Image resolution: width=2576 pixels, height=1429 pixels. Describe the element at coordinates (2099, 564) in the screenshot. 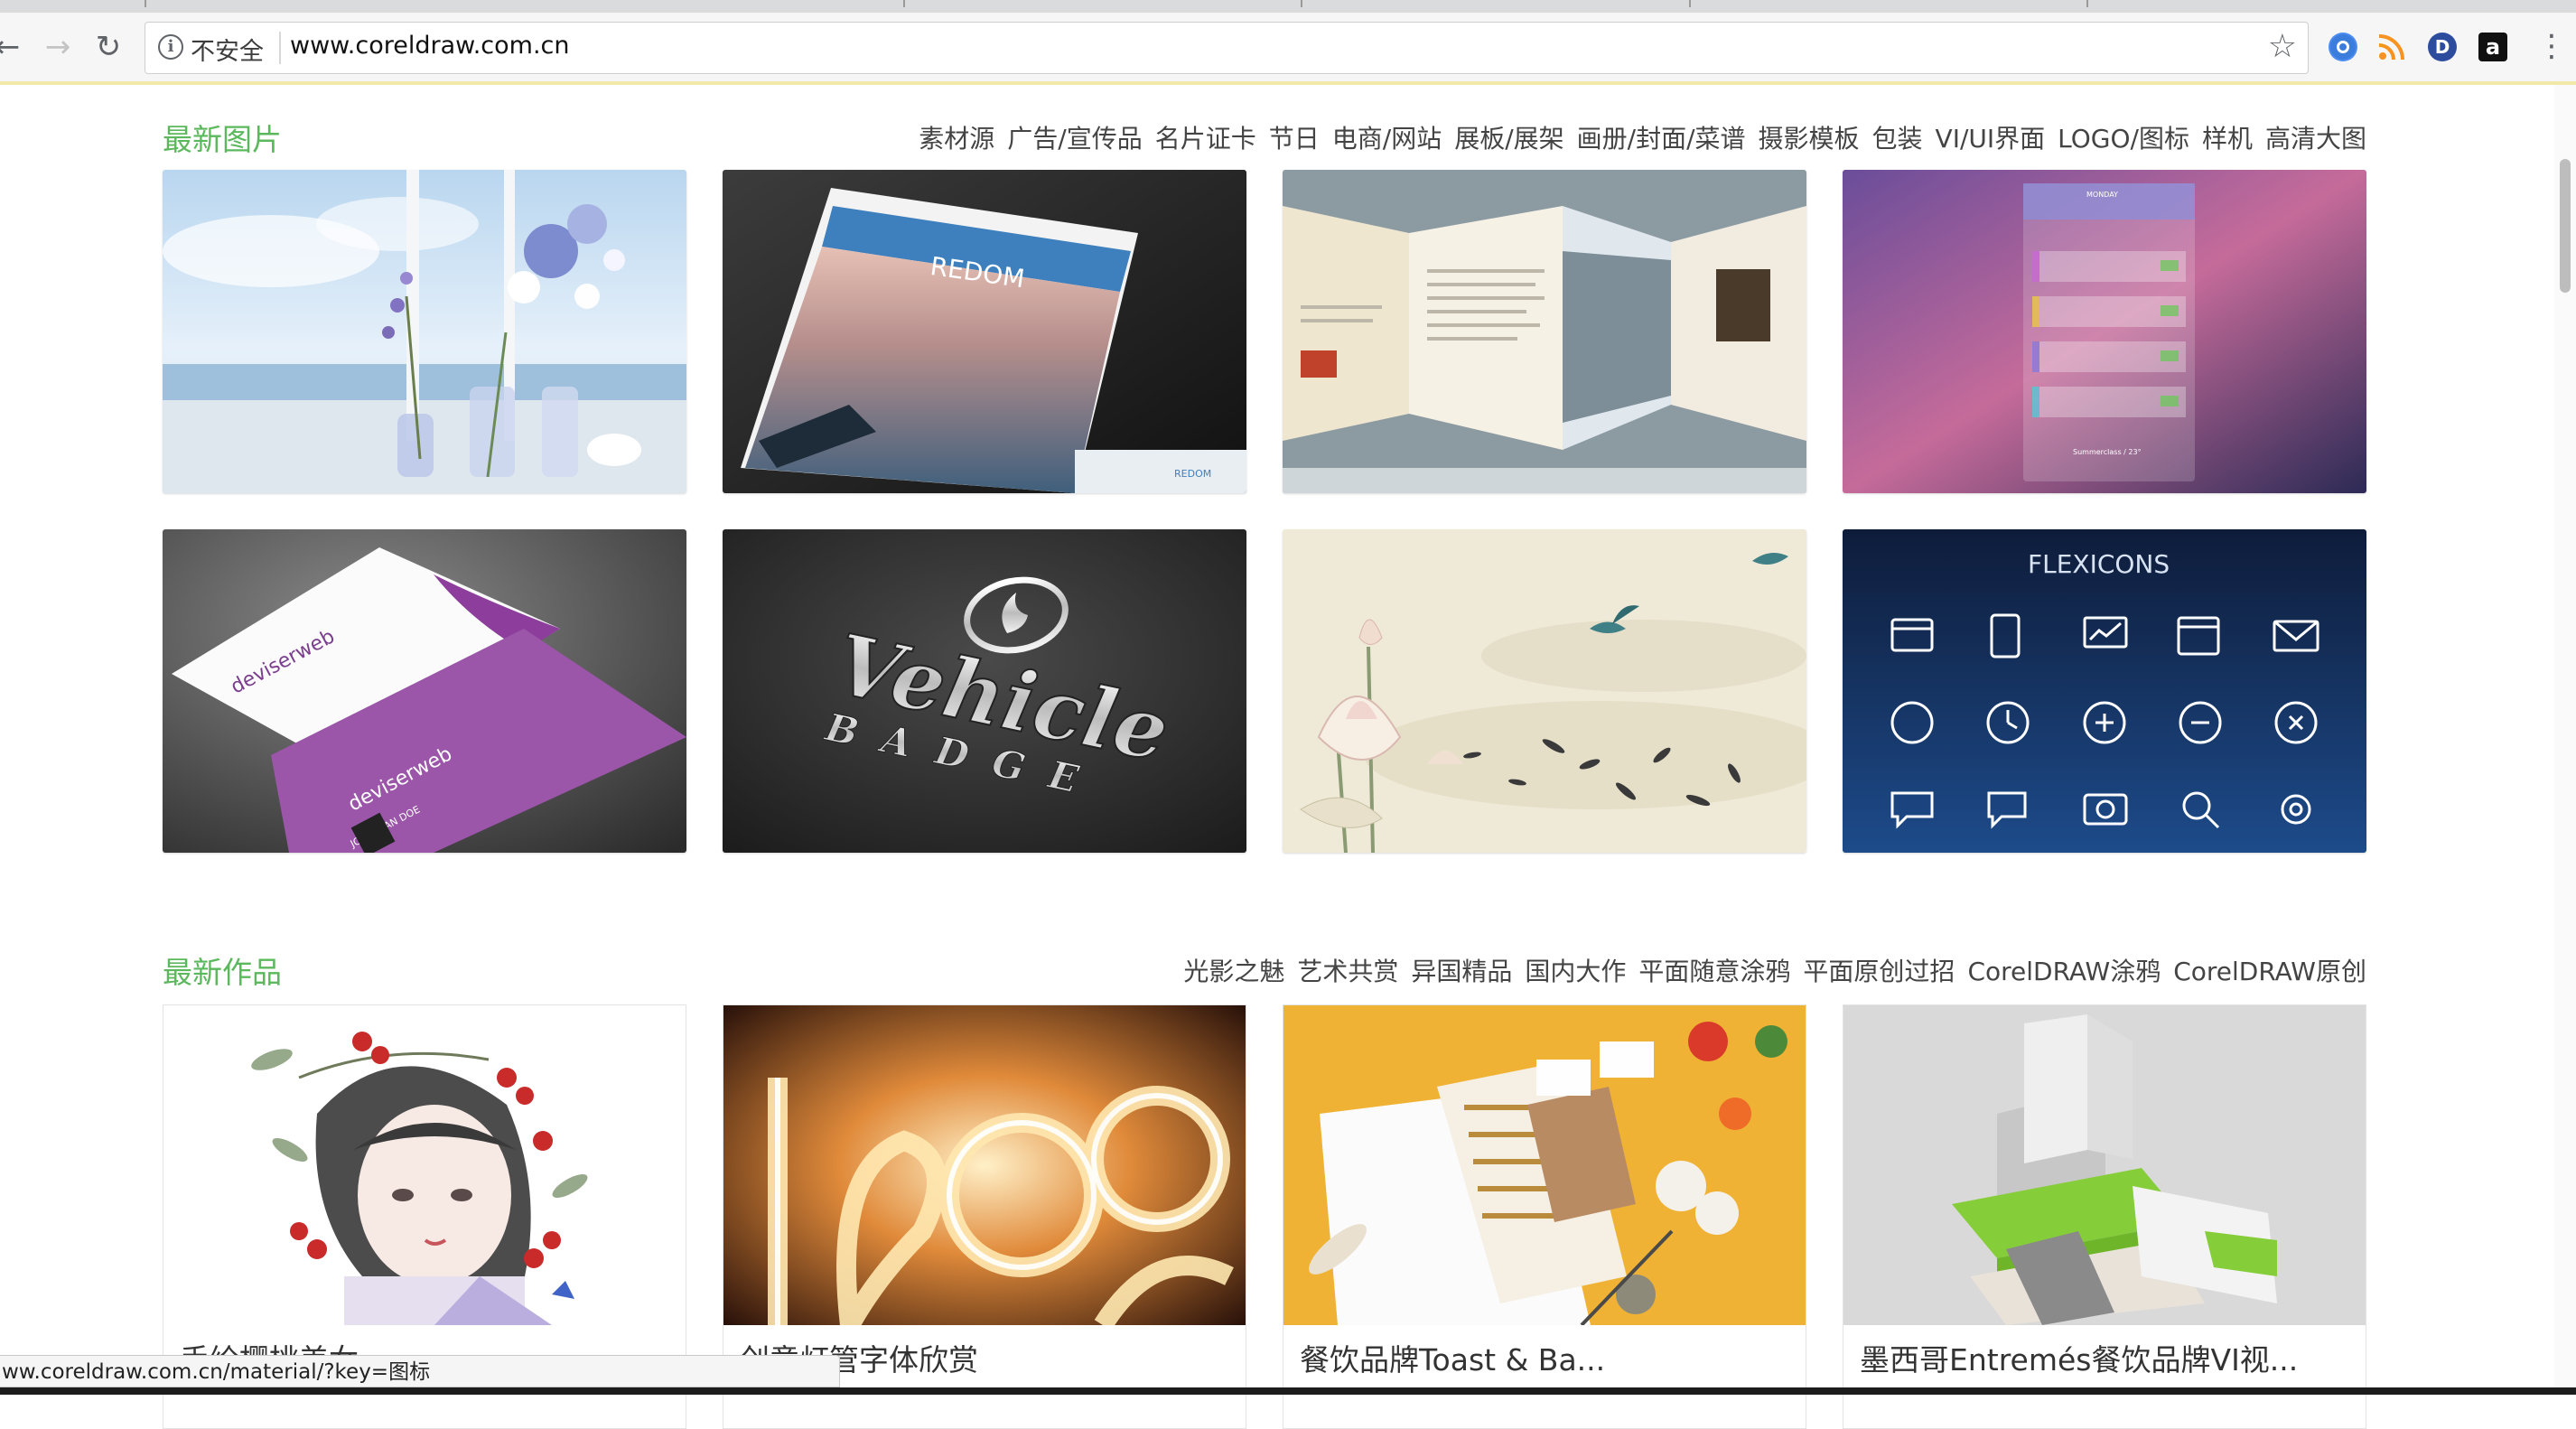

I see `flexicons-title: FLEXICONS` at that location.